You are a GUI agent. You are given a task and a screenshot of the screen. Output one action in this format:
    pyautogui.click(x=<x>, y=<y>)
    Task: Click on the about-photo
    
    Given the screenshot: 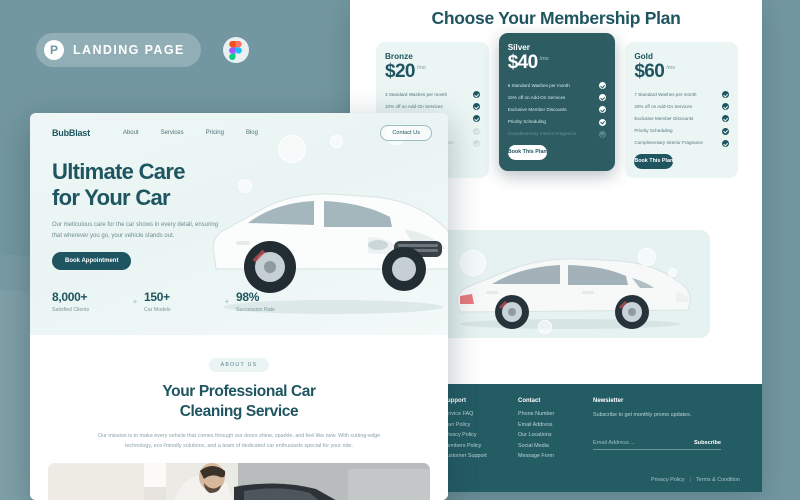 What is the action you would take?
    pyautogui.click(x=239, y=481)
    